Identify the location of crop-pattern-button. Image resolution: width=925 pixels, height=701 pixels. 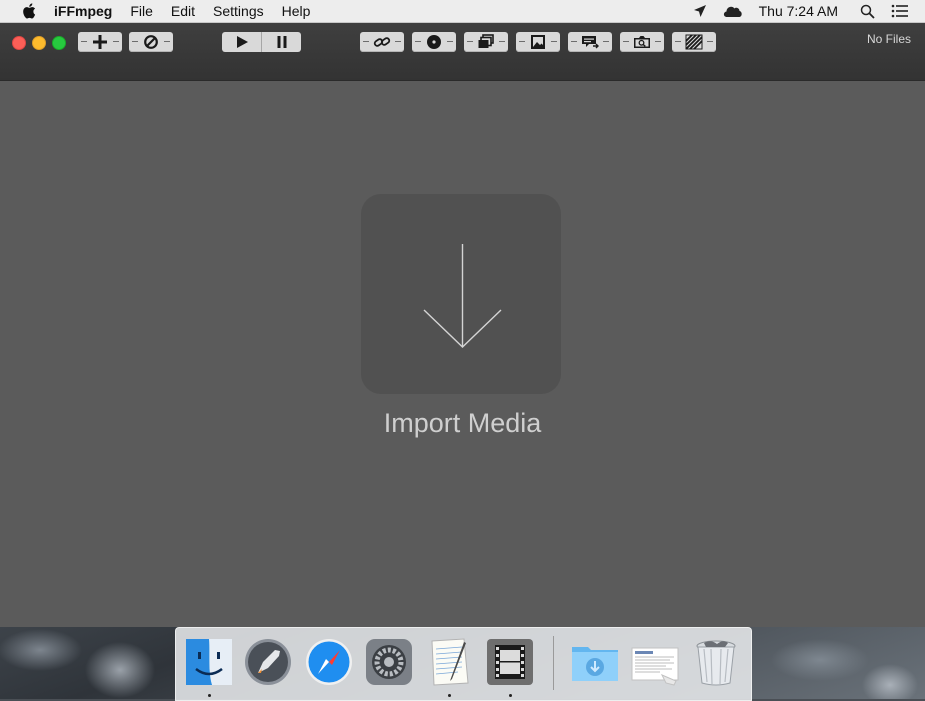
(694, 42).